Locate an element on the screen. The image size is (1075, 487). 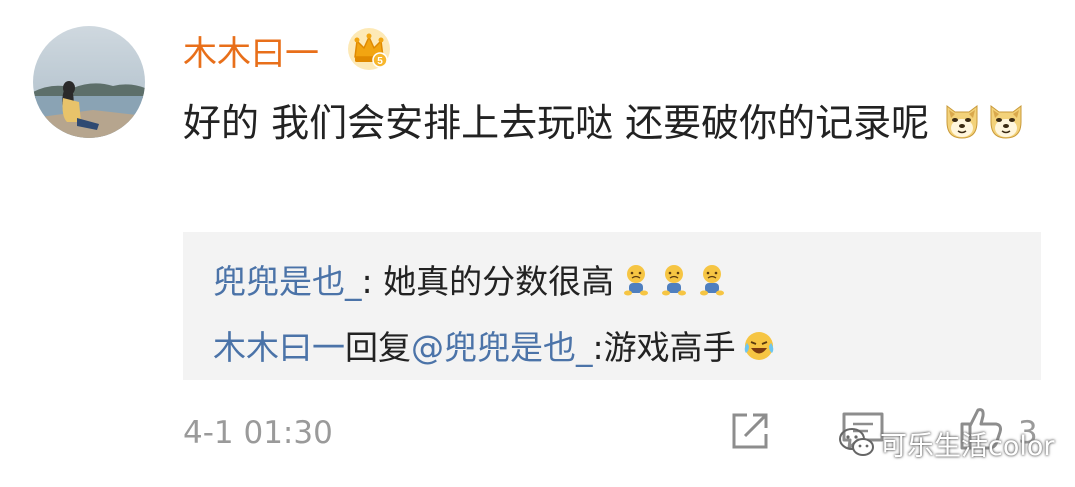
comment-body: 好的 我们会安排上去玩哒 还要破你的记录呢 is located at coordinates (556, 123).